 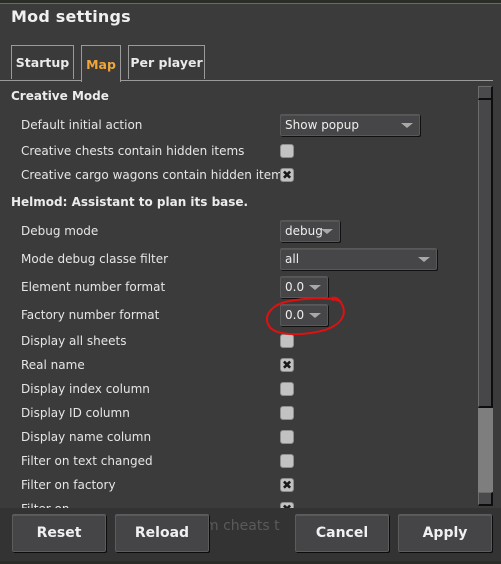 What do you see at coordinates (485, 499) in the screenshot?
I see `scroll-down-button` at bounding box center [485, 499].